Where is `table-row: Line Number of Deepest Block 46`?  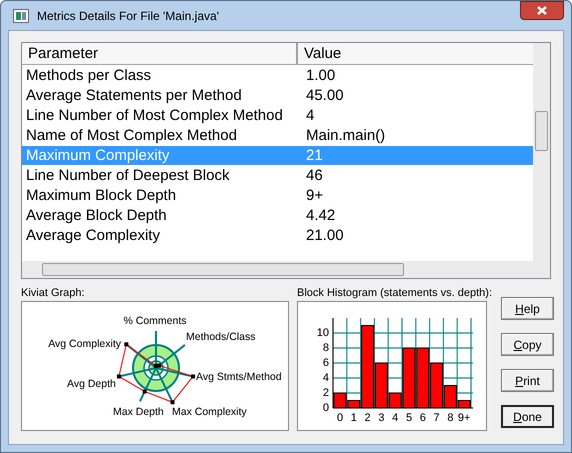
table-row: Line Number of Deepest Block 46 is located at coordinates (277, 175).